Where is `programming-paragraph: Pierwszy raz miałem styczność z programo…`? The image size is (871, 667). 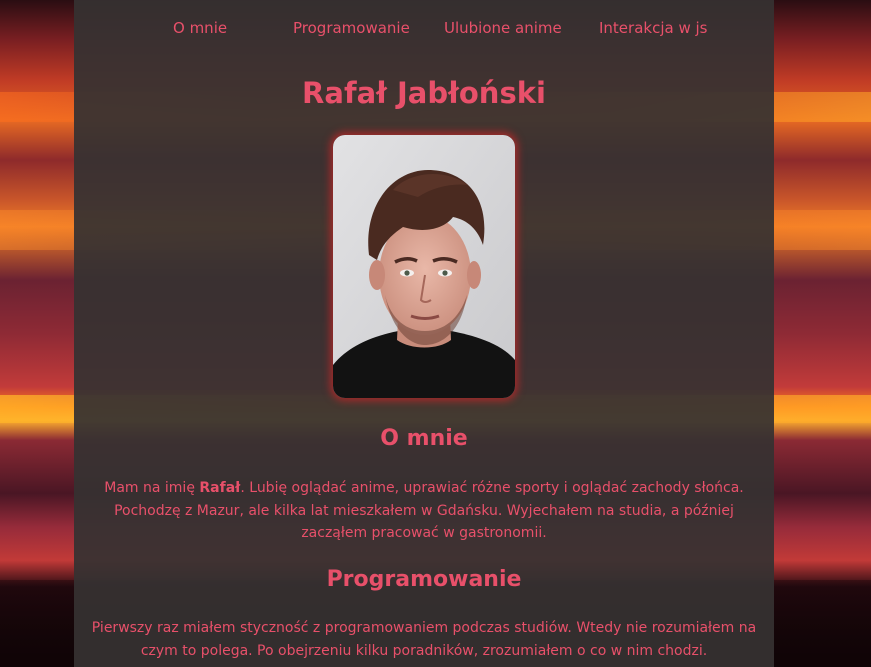
programming-paragraph: Pierwszy raz miałem styczność z programo… is located at coordinates (424, 639).